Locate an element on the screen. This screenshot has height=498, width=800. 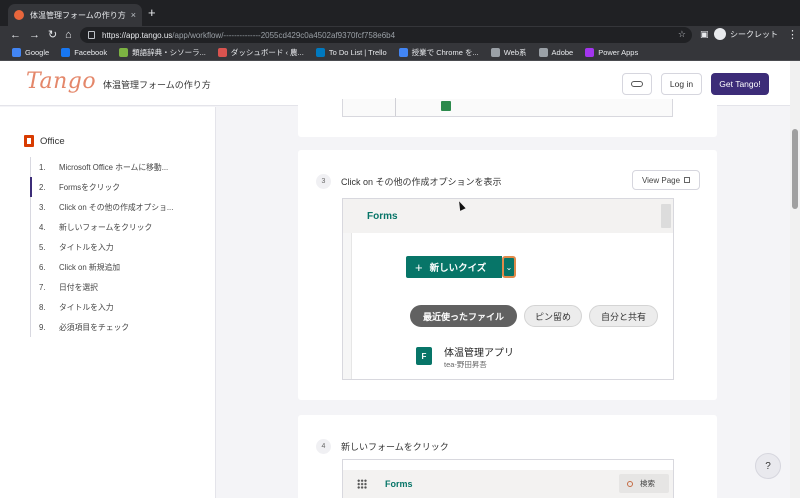
tango-logo: Tango is located at coordinates (61, 81).